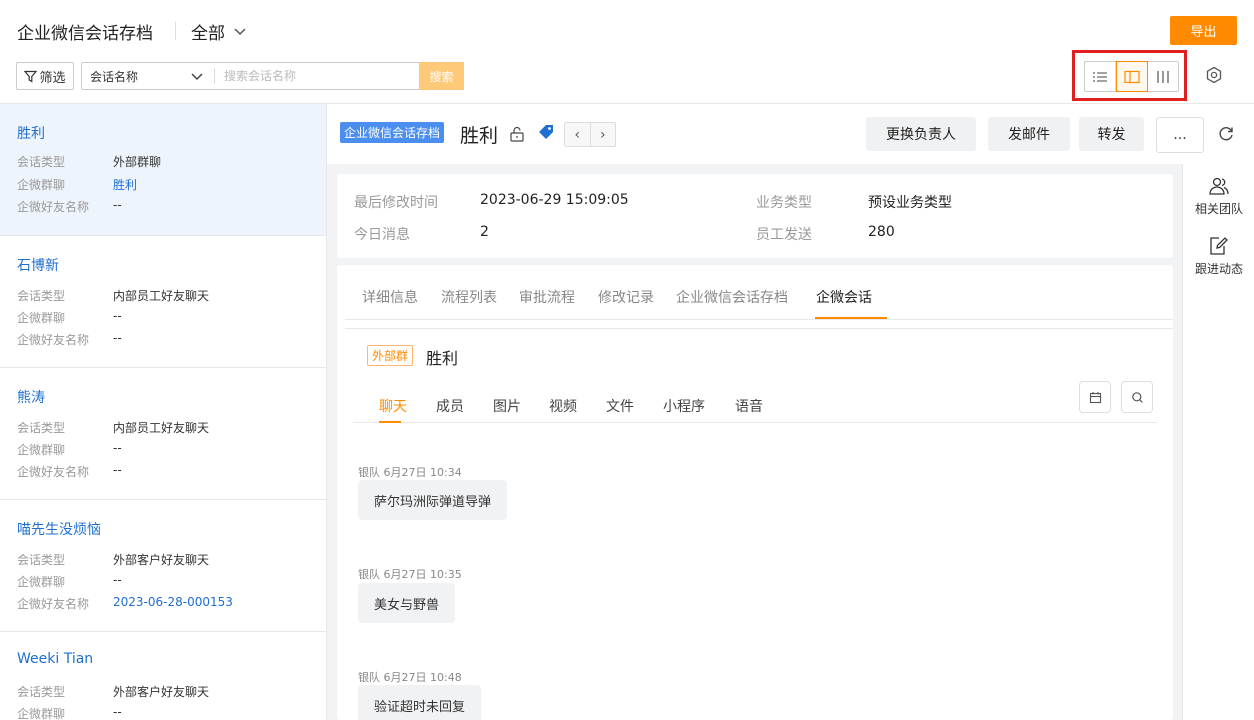 Image resolution: width=1254 pixels, height=720 pixels. Describe the element at coordinates (1218, 269) in the screenshot. I see `followup-label: 跟进动态` at that location.